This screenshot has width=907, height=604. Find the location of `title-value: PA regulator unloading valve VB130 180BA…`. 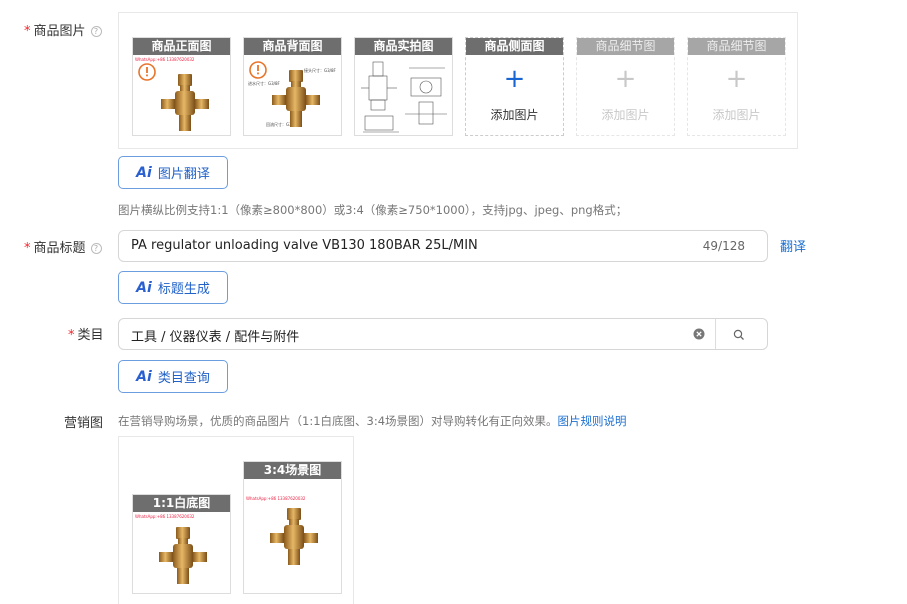

title-value: PA regulator unloading valve VB130 180BA… is located at coordinates (304, 245).